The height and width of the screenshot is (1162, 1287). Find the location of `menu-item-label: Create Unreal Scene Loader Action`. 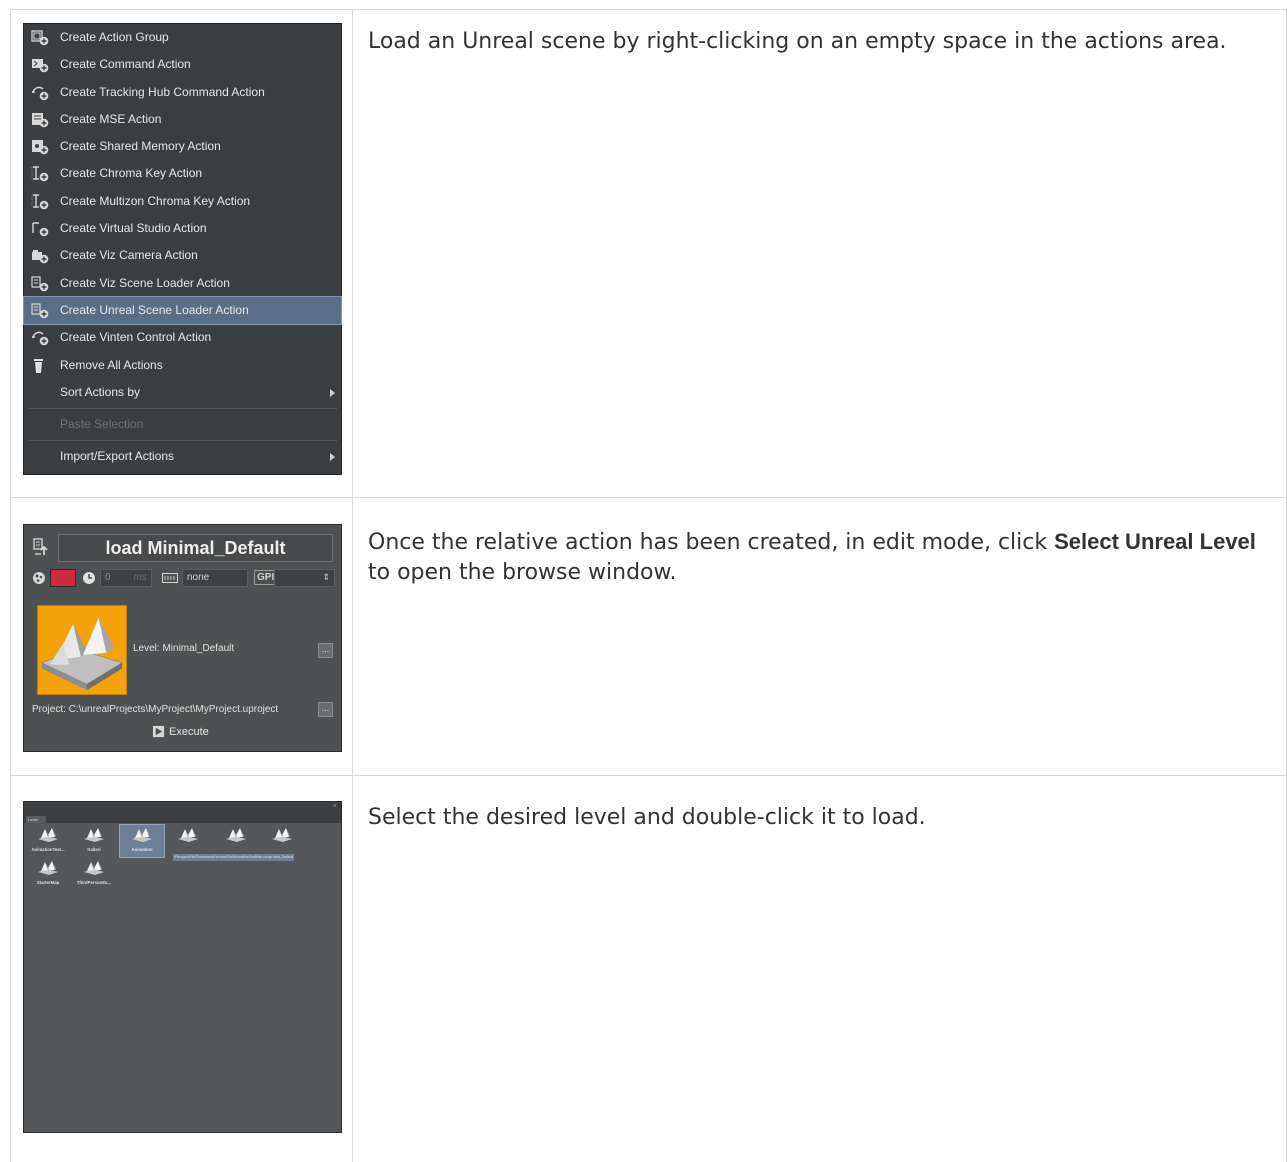

menu-item-label: Create Unreal Scene Loader Action is located at coordinates (154, 309).